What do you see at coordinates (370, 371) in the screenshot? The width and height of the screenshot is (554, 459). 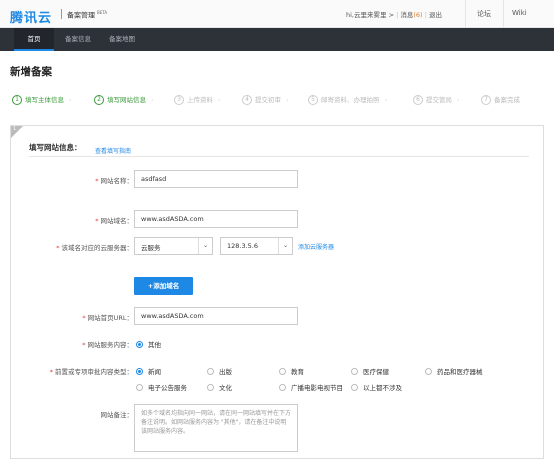 I see `approval-radio-healthcare: 医疗保健` at bounding box center [370, 371].